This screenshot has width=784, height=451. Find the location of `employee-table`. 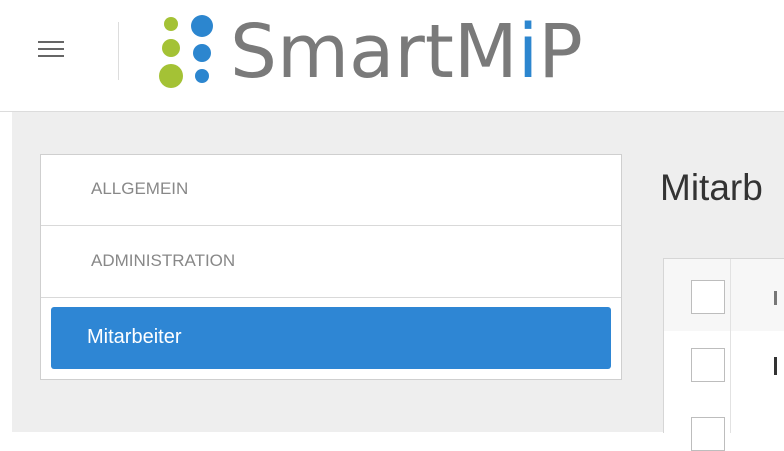

employee-table is located at coordinates (723, 354).